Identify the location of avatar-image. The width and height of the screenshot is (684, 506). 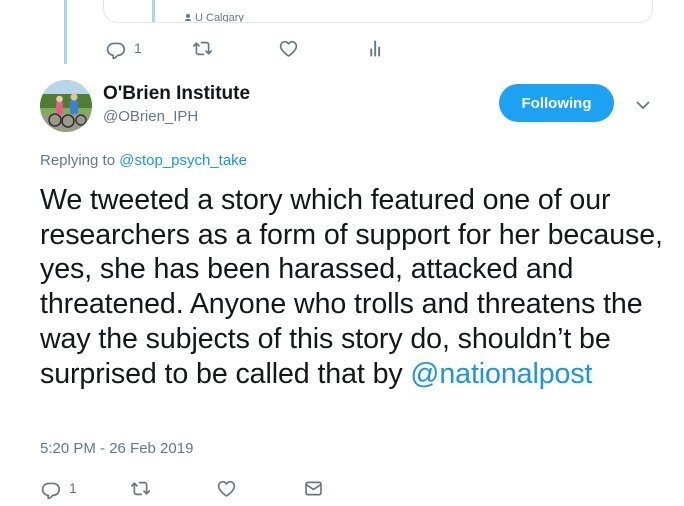
(66, 106).